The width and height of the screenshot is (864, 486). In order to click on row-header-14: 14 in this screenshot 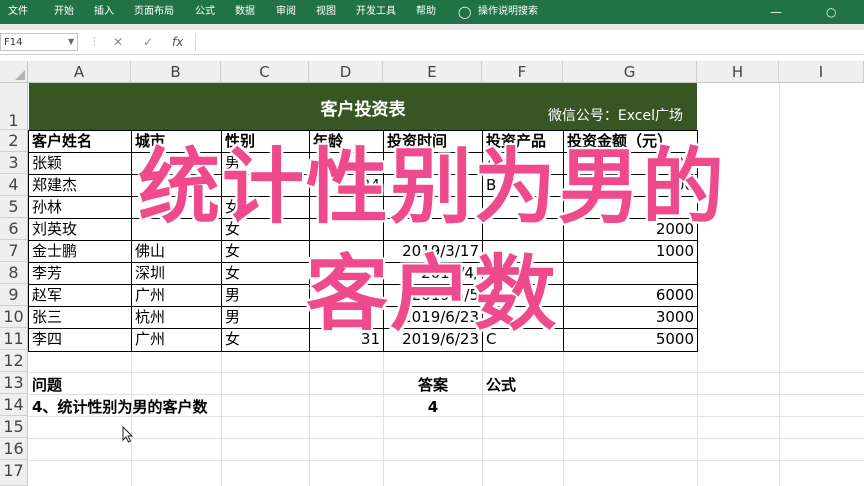, I will do `click(14, 405)`.